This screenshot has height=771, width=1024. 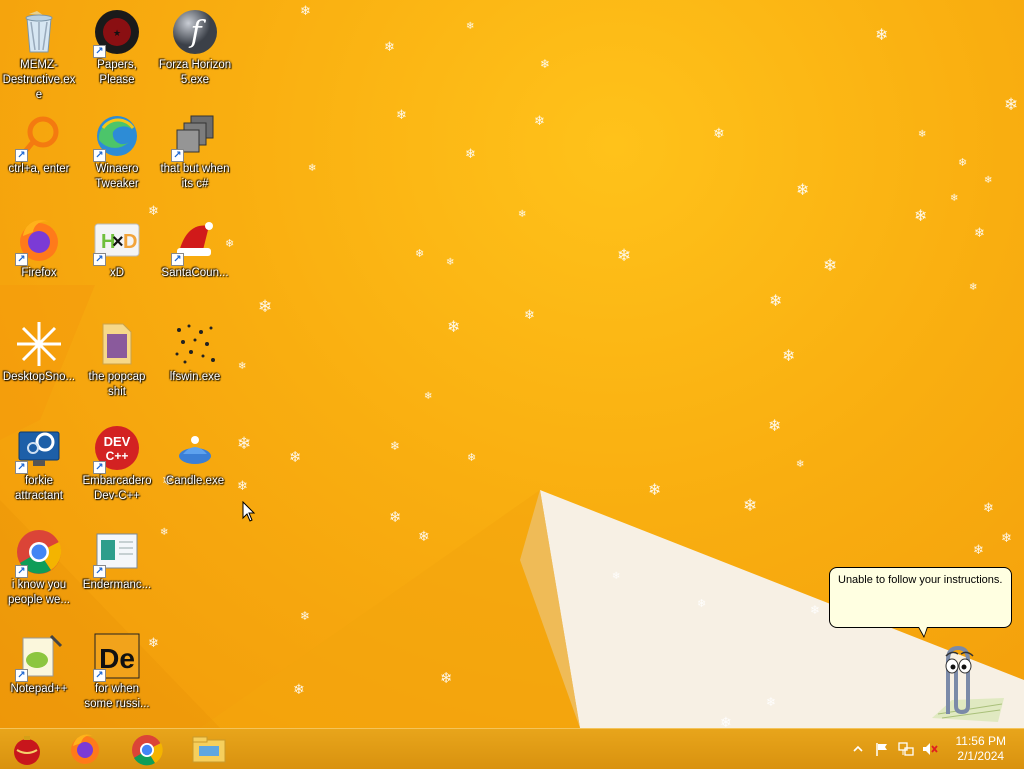 I want to click on desktop-icon-label: Candle.exe, so click(x=195, y=481).